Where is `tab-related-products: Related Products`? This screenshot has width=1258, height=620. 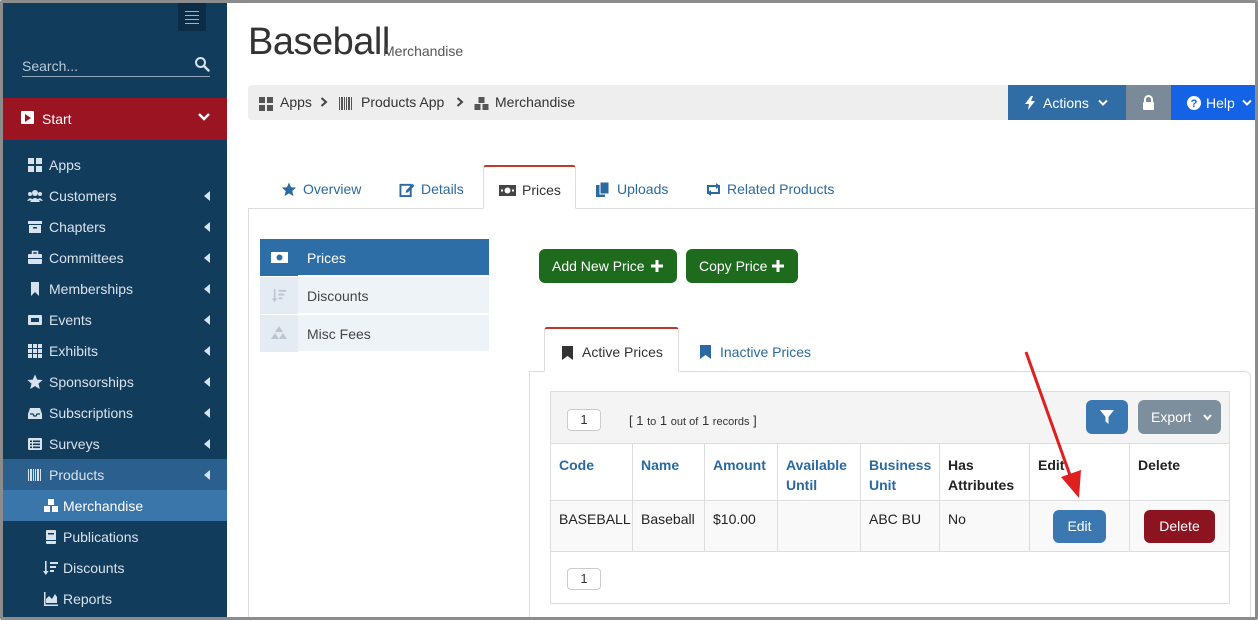
tab-related-products: Related Products is located at coordinates (775, 193).